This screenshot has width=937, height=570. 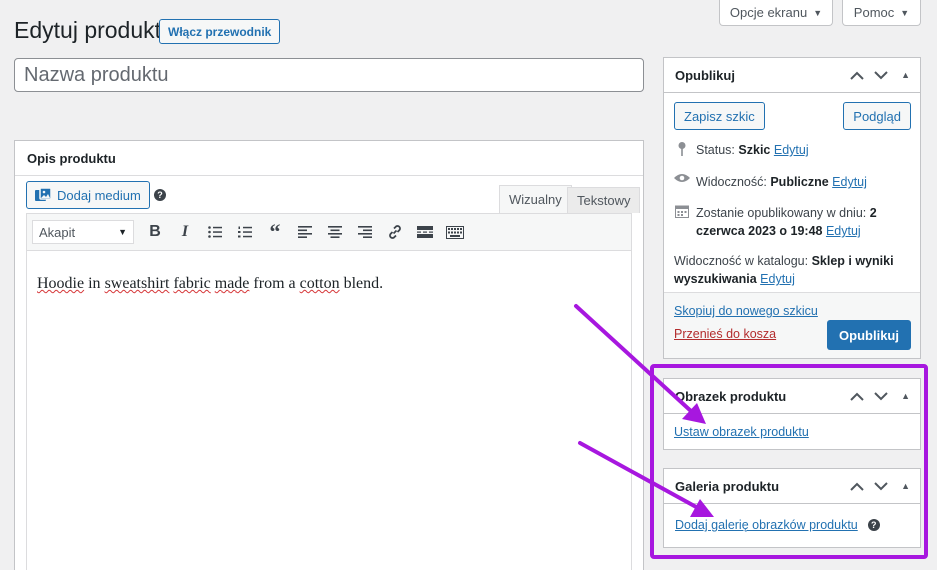 What do you see at coordinates (639, 475) in the screenshot?
I see `arrow-to-gallery` at bounding box center [639, 475].